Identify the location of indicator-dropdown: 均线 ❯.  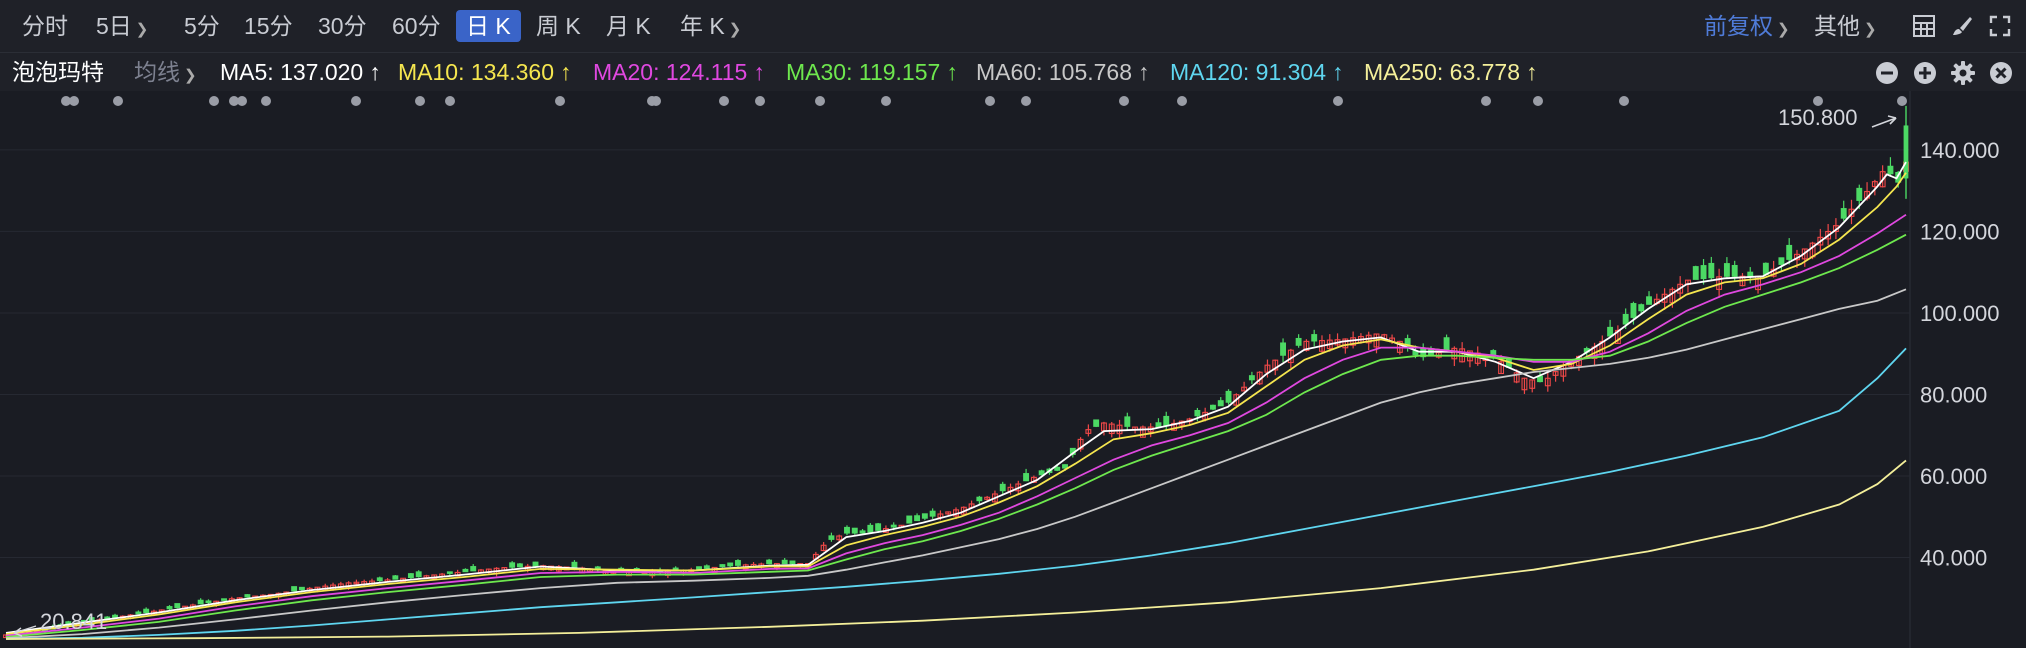
(165, 72).